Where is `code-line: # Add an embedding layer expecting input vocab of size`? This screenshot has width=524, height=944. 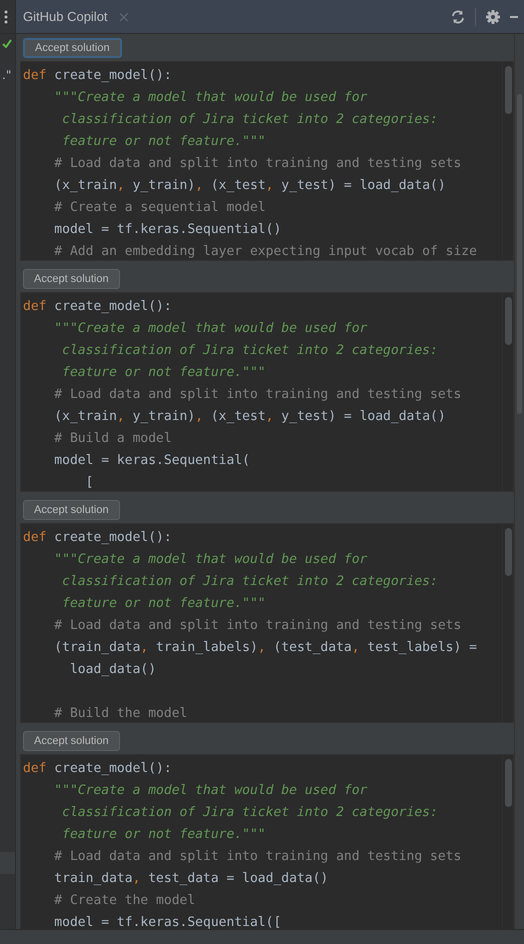
code-line: # Add an embedding layer expecting input vocab of size is located at coordinates (265, 251).